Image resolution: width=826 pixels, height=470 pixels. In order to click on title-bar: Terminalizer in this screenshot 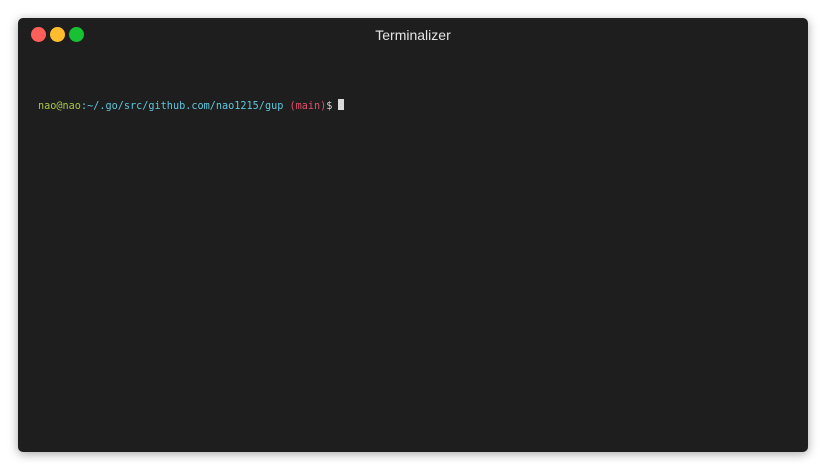, I will do `click(413, 35)`.